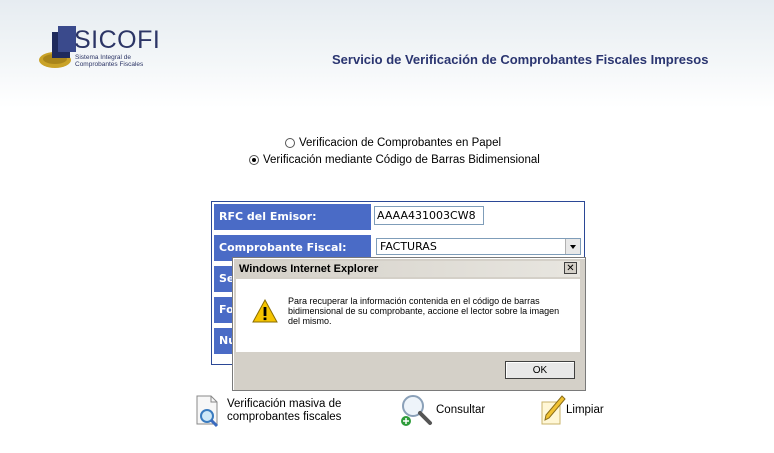  What do you see at coordinates (408, 269) in the screenshot?
I see `dialog-title-bar: Windows Internet Explorer ✕` at bounding box center [408, 269].